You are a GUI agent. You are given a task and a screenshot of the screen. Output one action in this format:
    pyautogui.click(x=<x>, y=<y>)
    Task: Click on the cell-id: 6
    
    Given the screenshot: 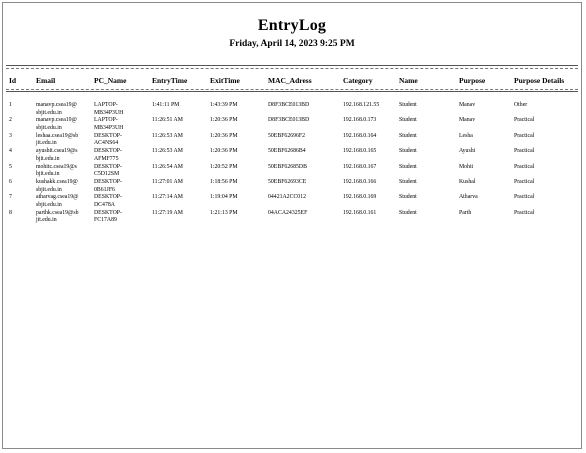 What is the action you would take?
    pyautogui.click(x=10, y=182)
    